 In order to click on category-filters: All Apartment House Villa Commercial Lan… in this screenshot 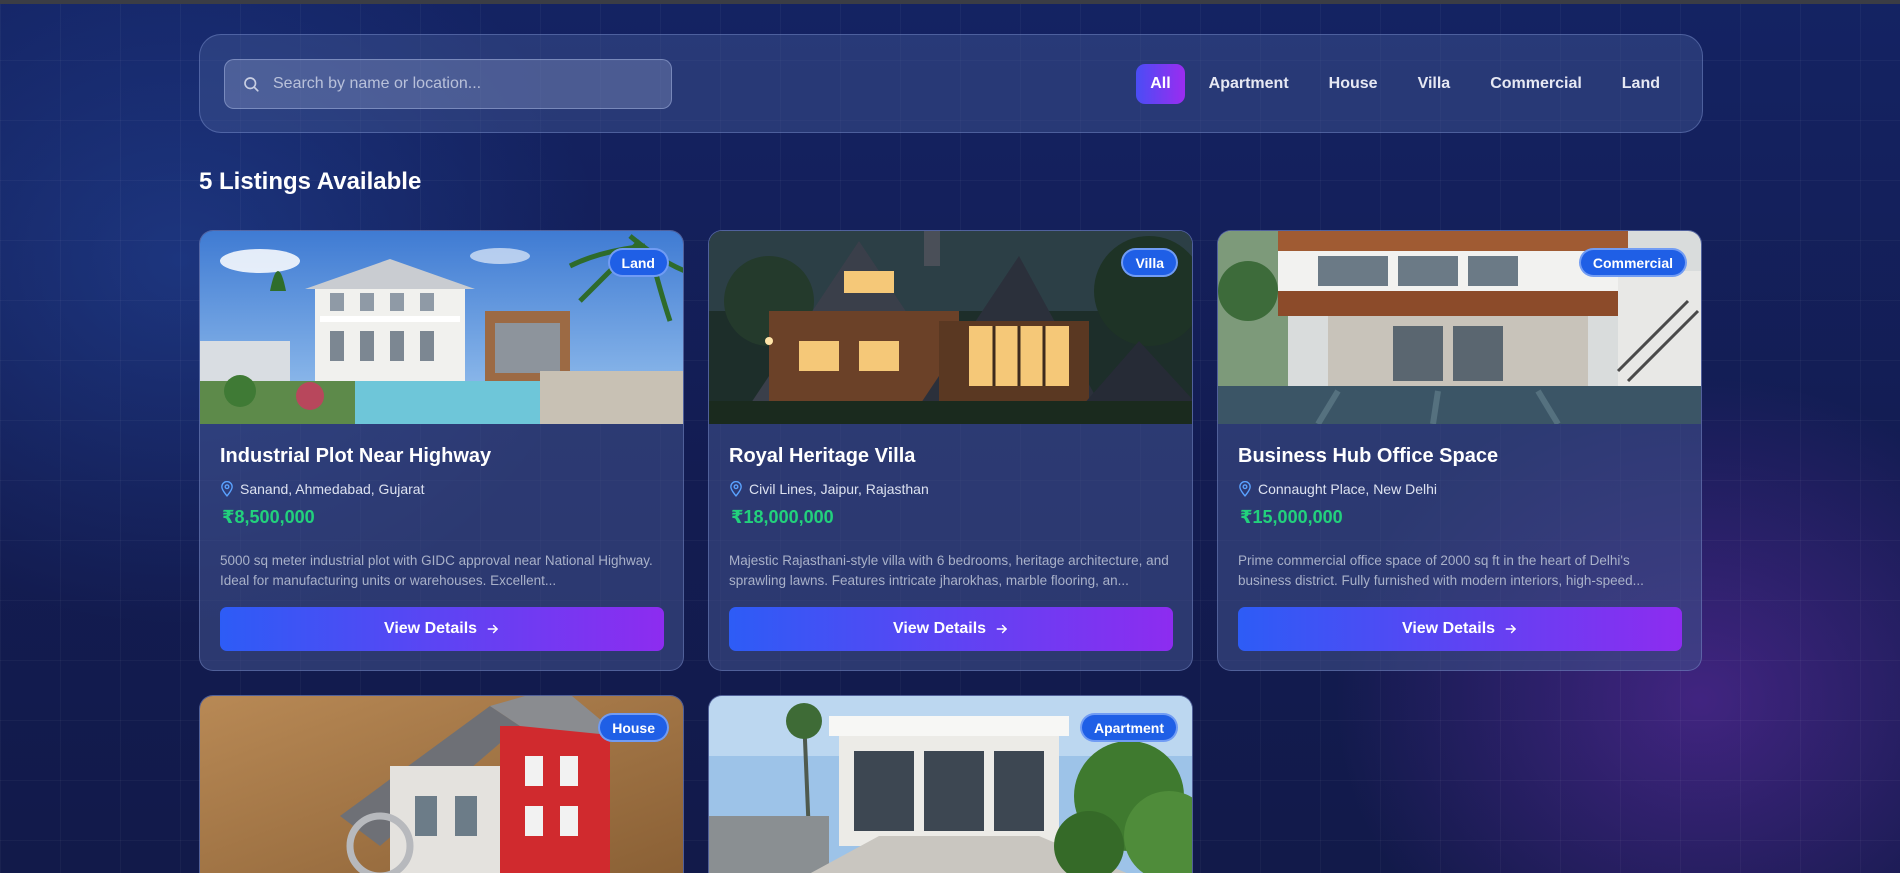, I will do `click(1419, 84)`.